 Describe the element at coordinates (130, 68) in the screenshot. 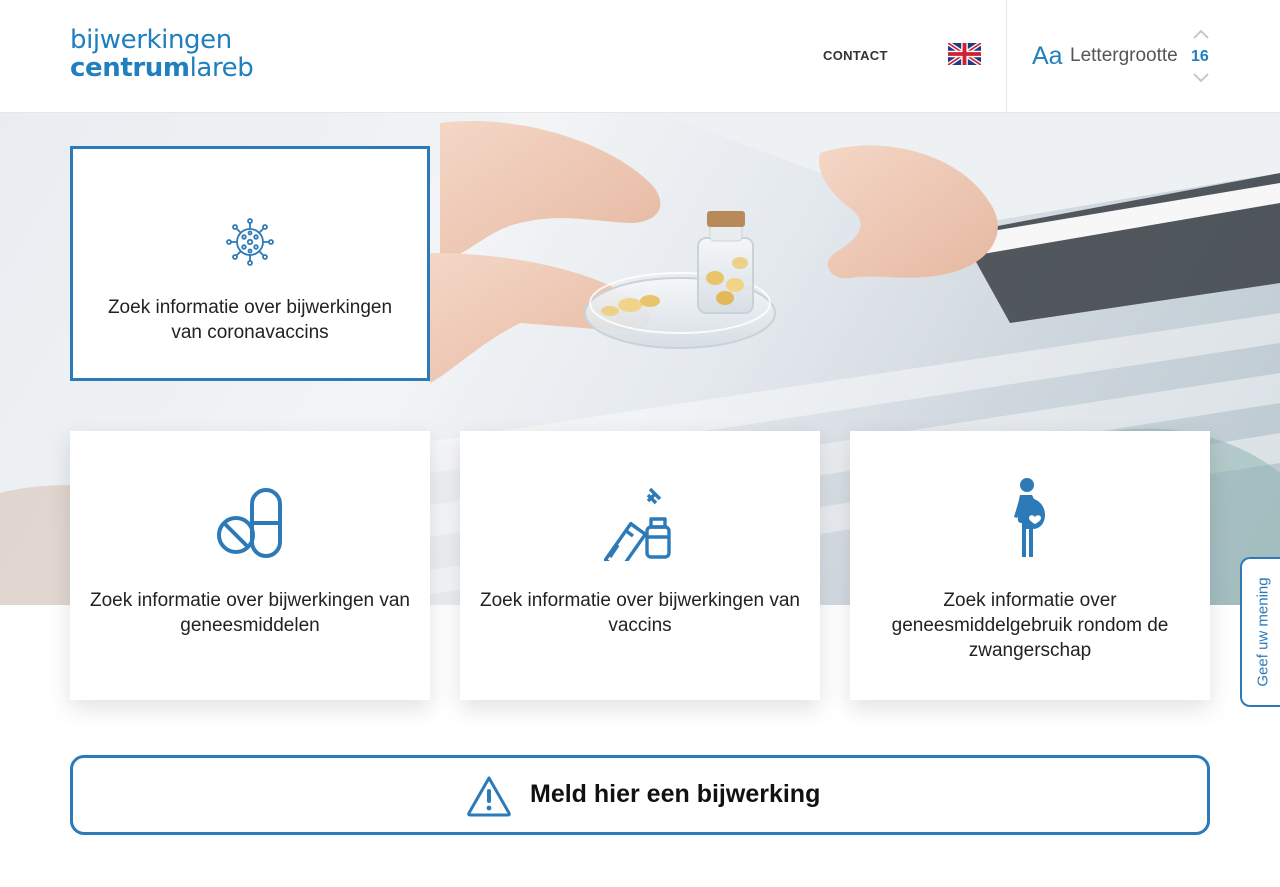

I see `logo-centrum: centrum` at that location.